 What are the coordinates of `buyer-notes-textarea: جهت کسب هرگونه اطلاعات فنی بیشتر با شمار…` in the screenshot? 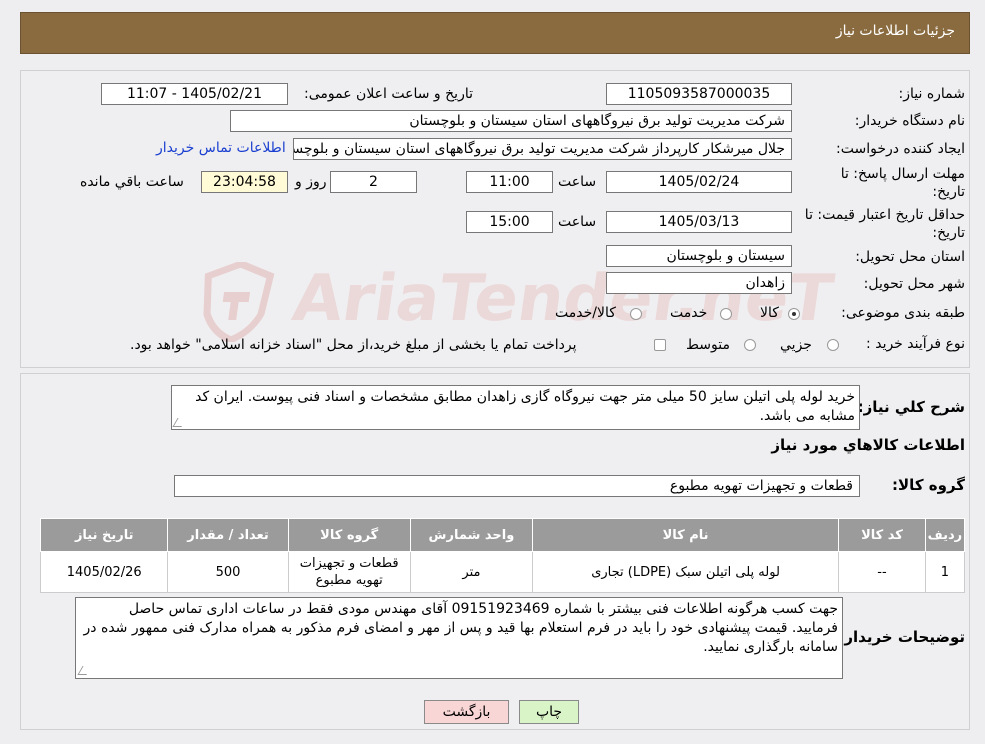 It's located at (459, 638).